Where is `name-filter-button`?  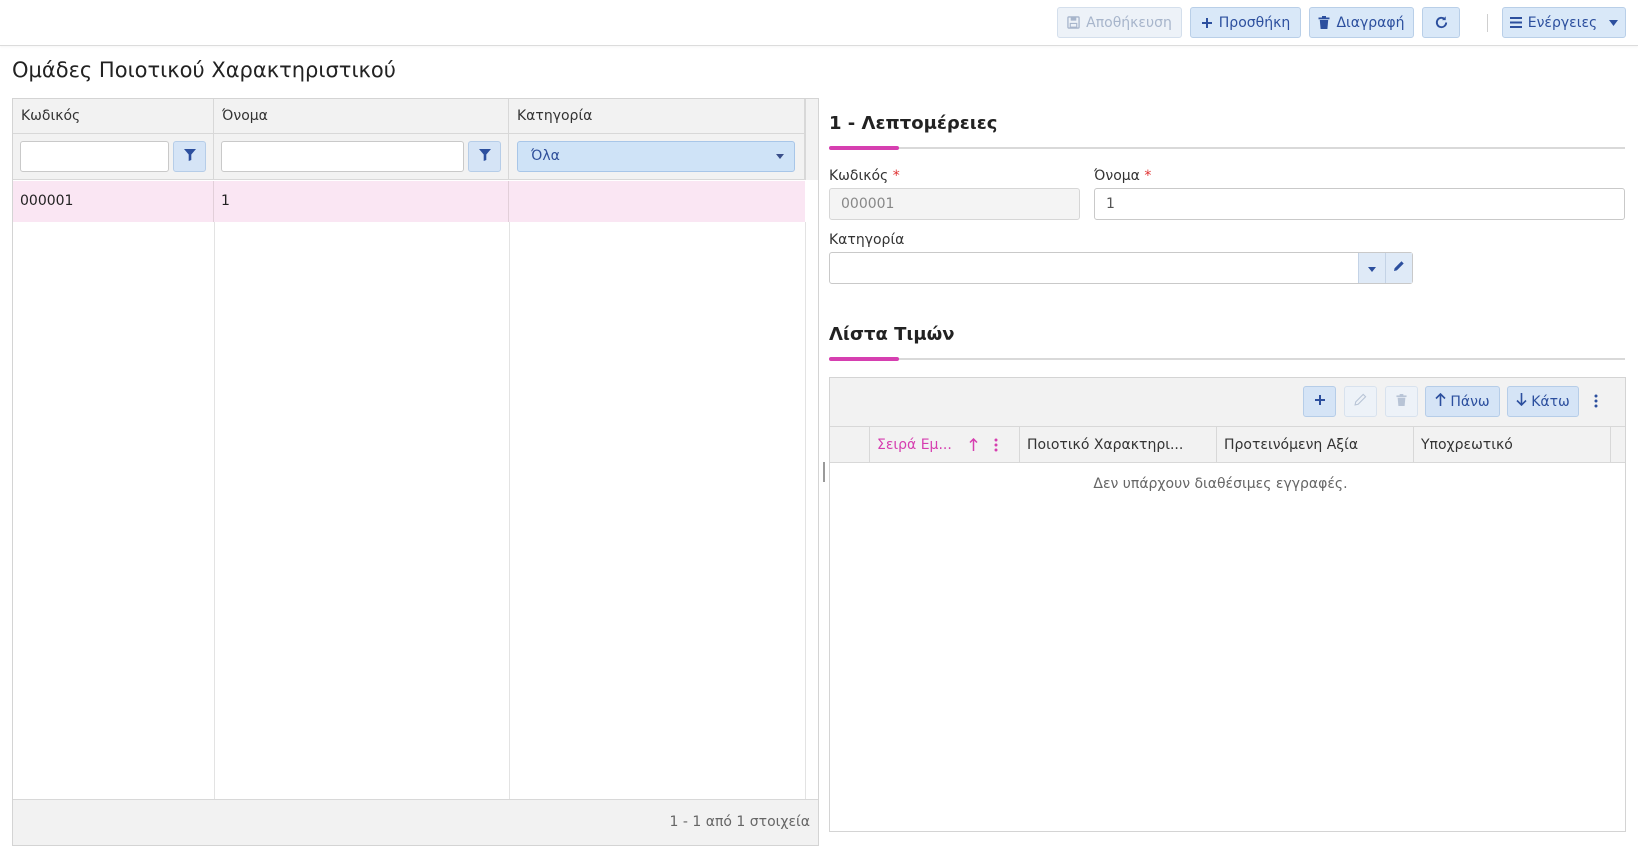
name-filter-button is located at coordinates (484, 156).